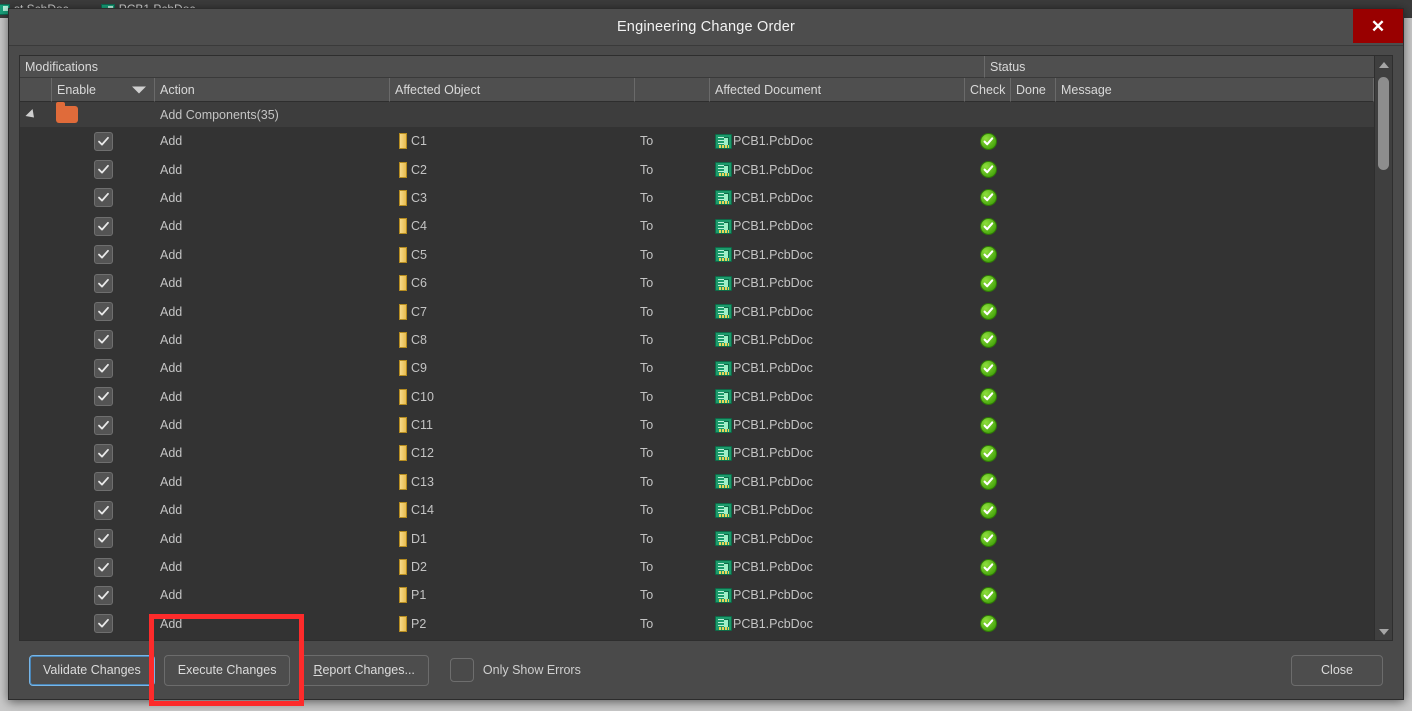 This screenshot has height=711, width=1412. I want to click on column-header-tree, so click(36, 90).